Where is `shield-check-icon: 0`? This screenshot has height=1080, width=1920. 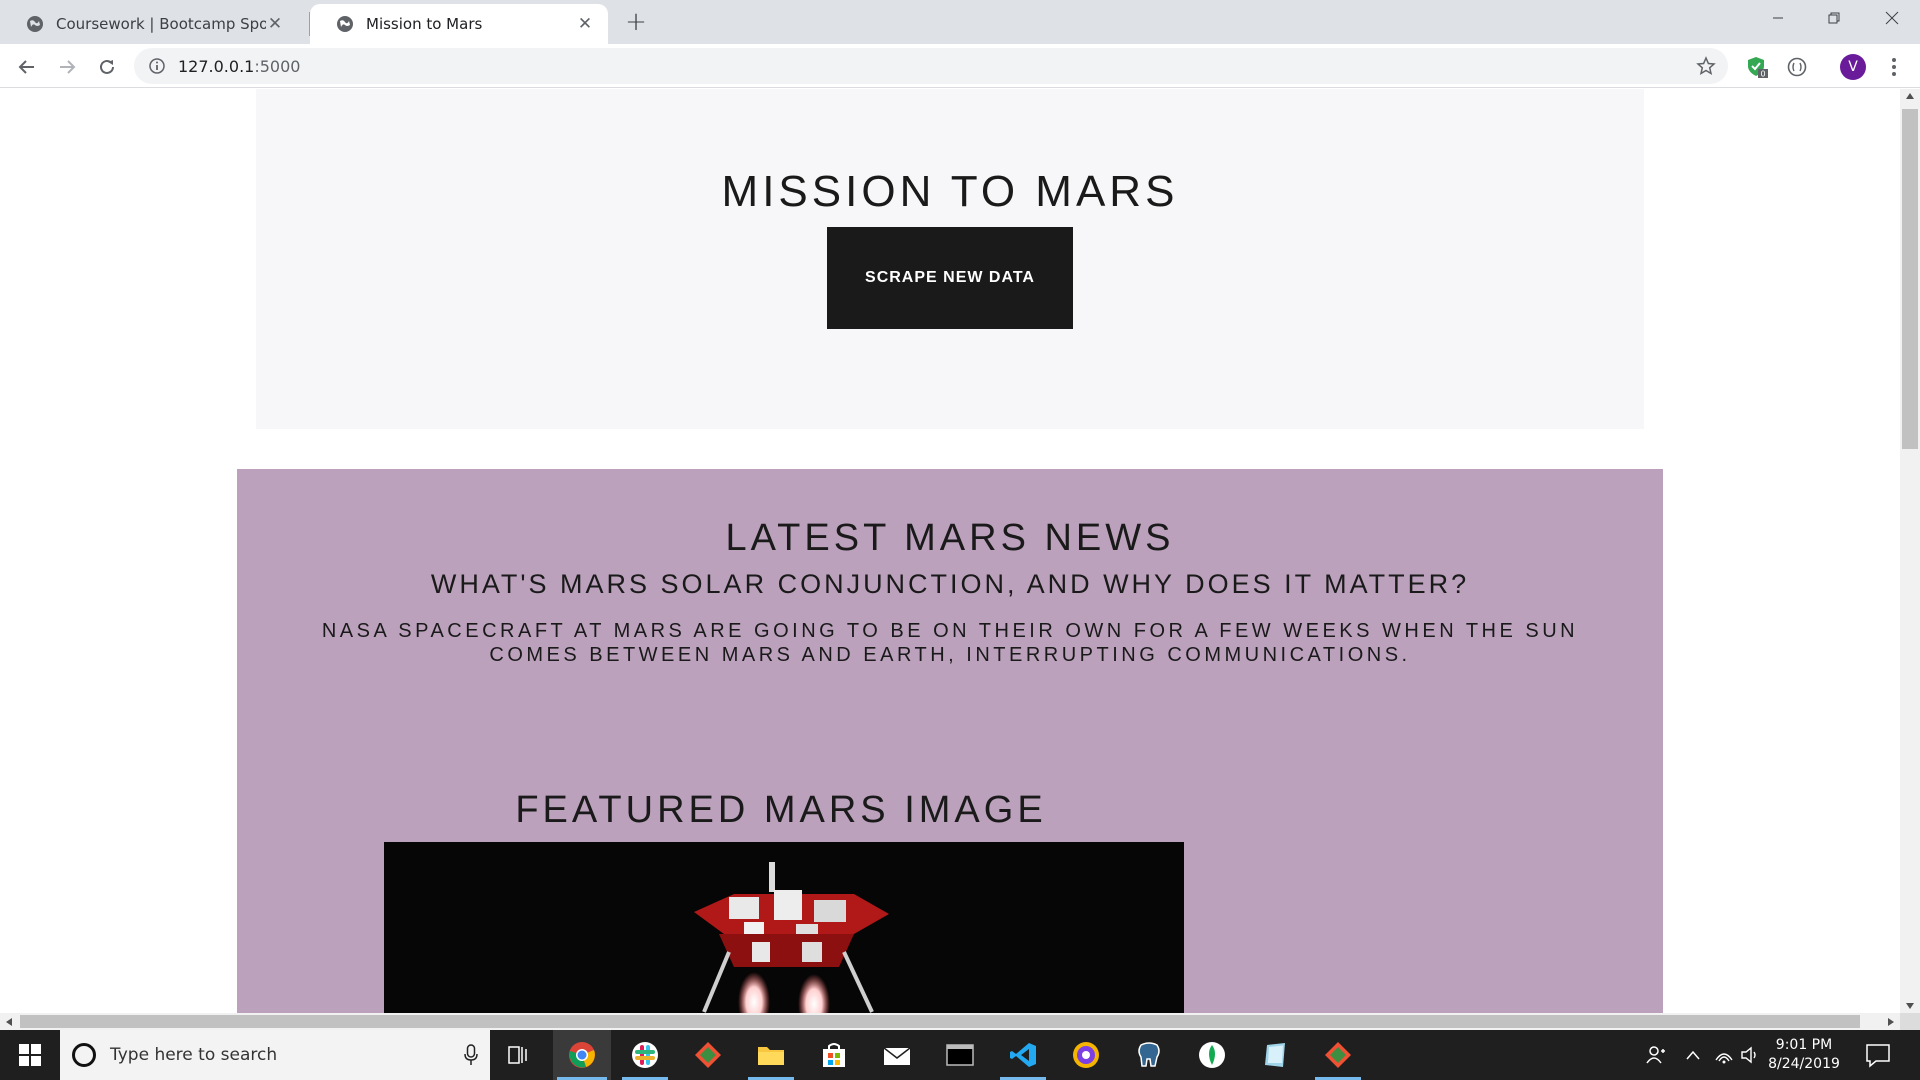
shield-check-icon: 0 is located at coordinates (1757, 67).